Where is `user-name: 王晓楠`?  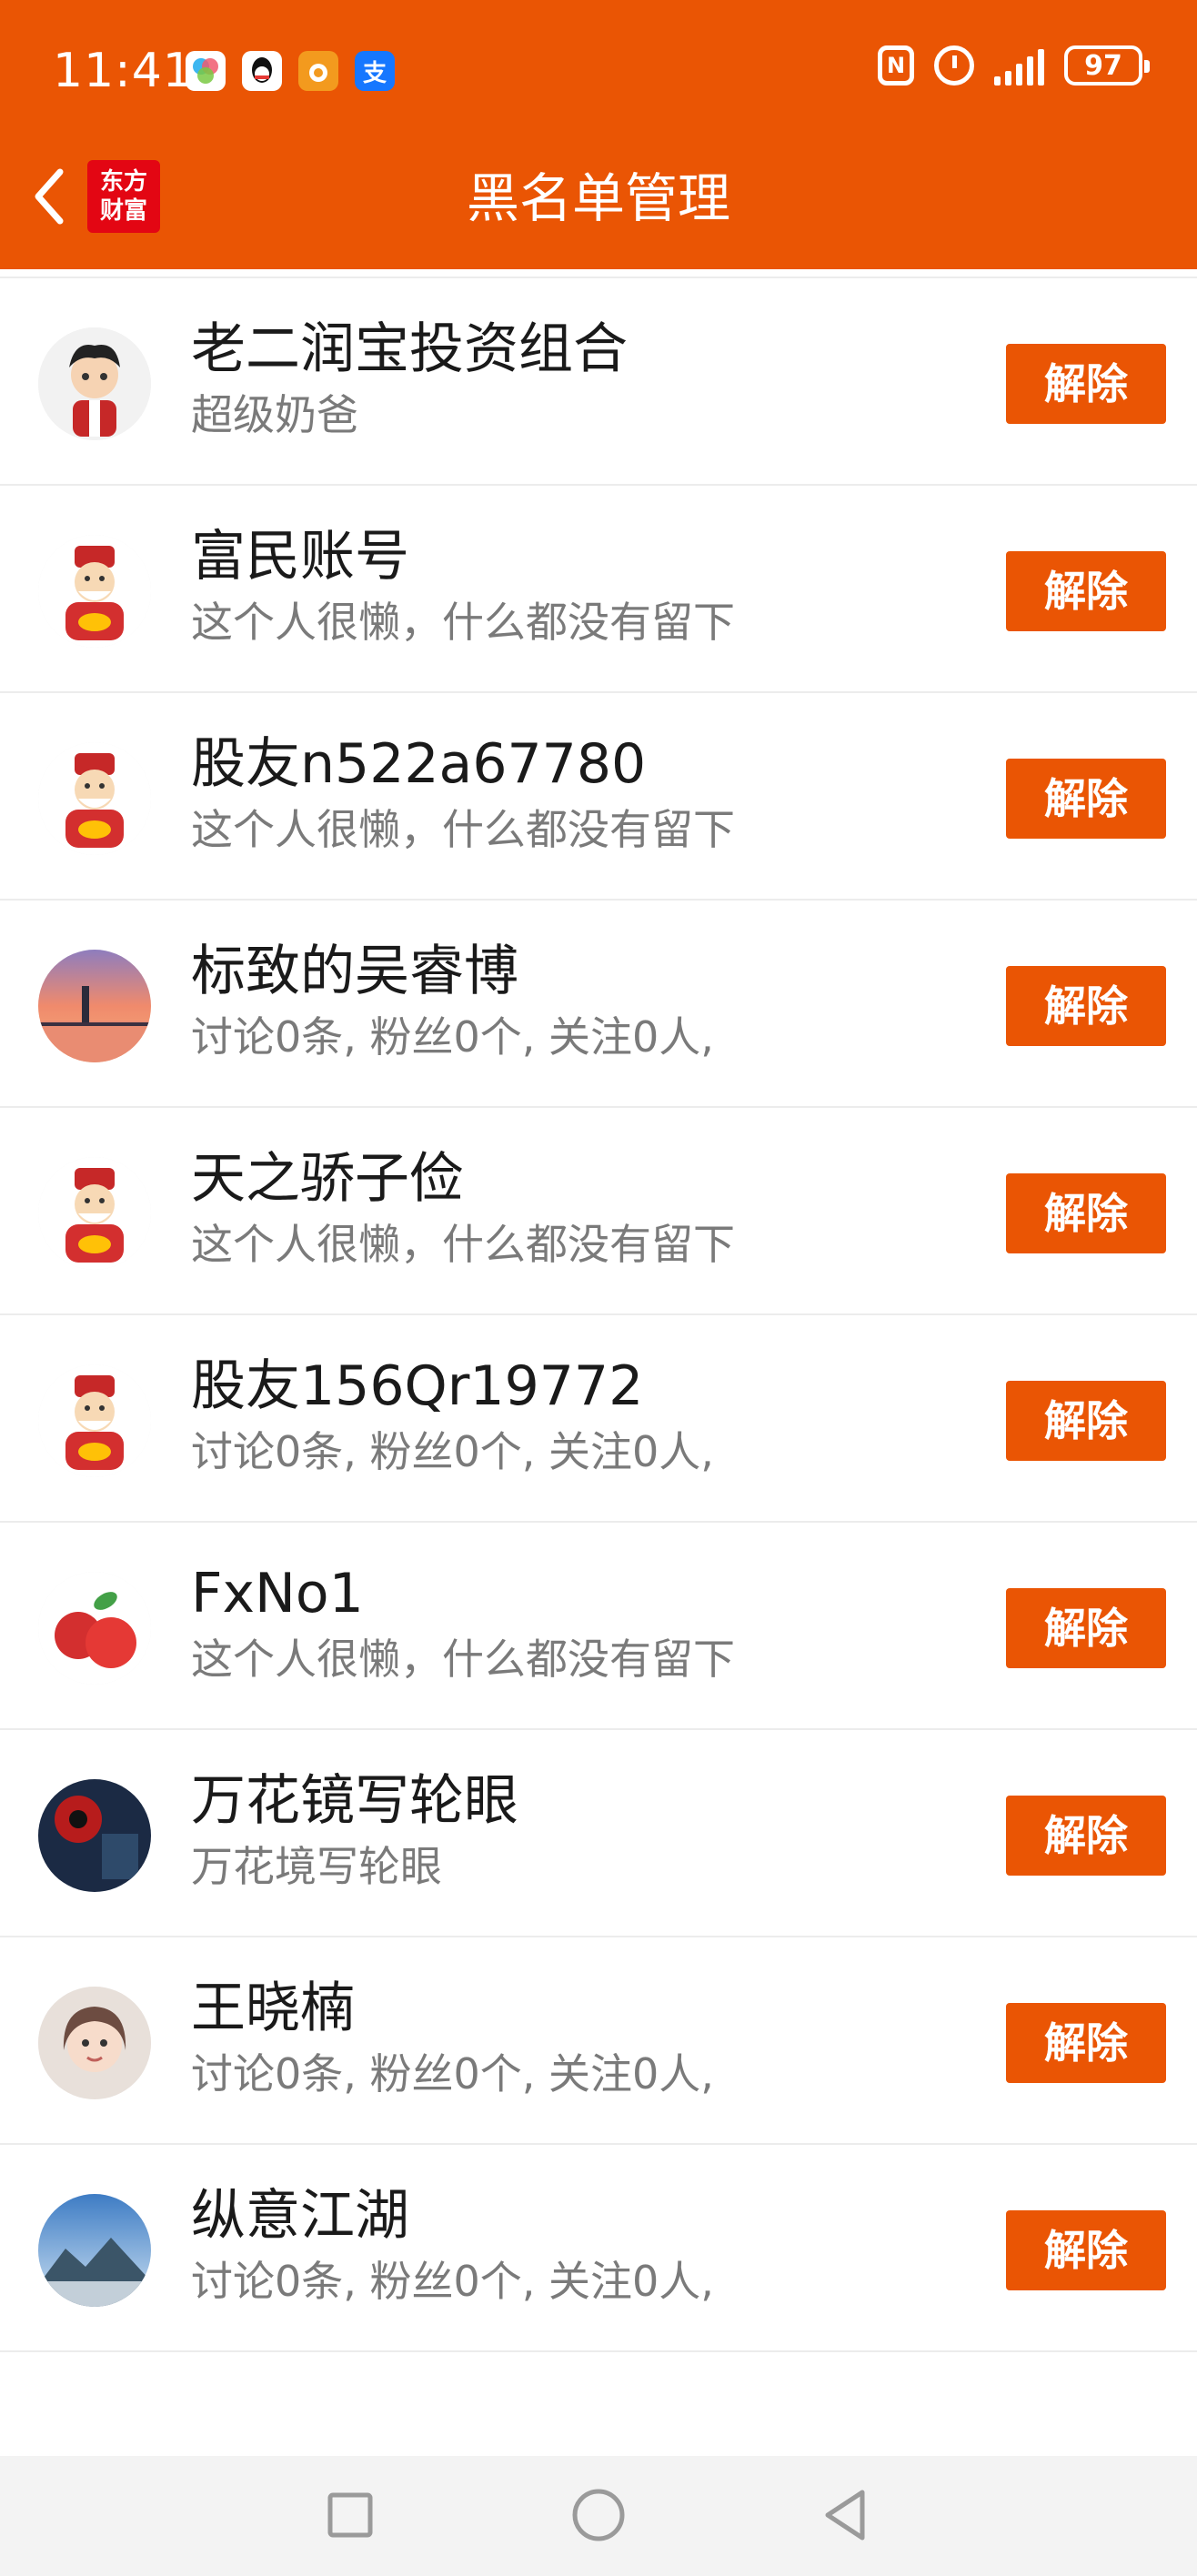 user-name: 王晓楠 is located at coordinates (273, 2008).